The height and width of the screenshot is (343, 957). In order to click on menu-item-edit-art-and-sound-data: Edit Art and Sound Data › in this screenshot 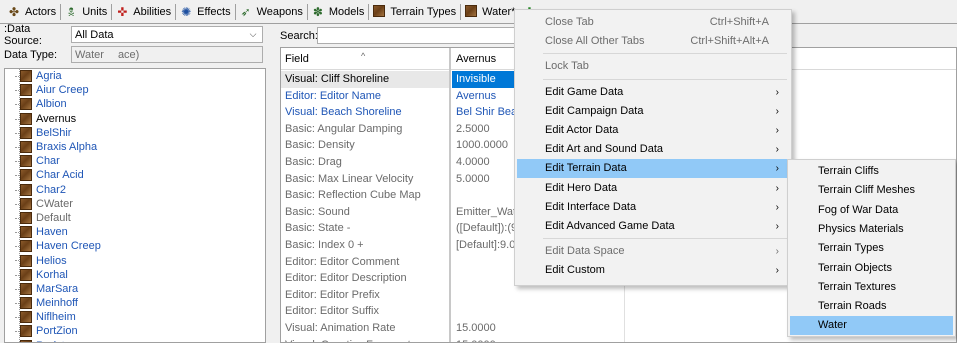, I will do `click(653, 149)`.